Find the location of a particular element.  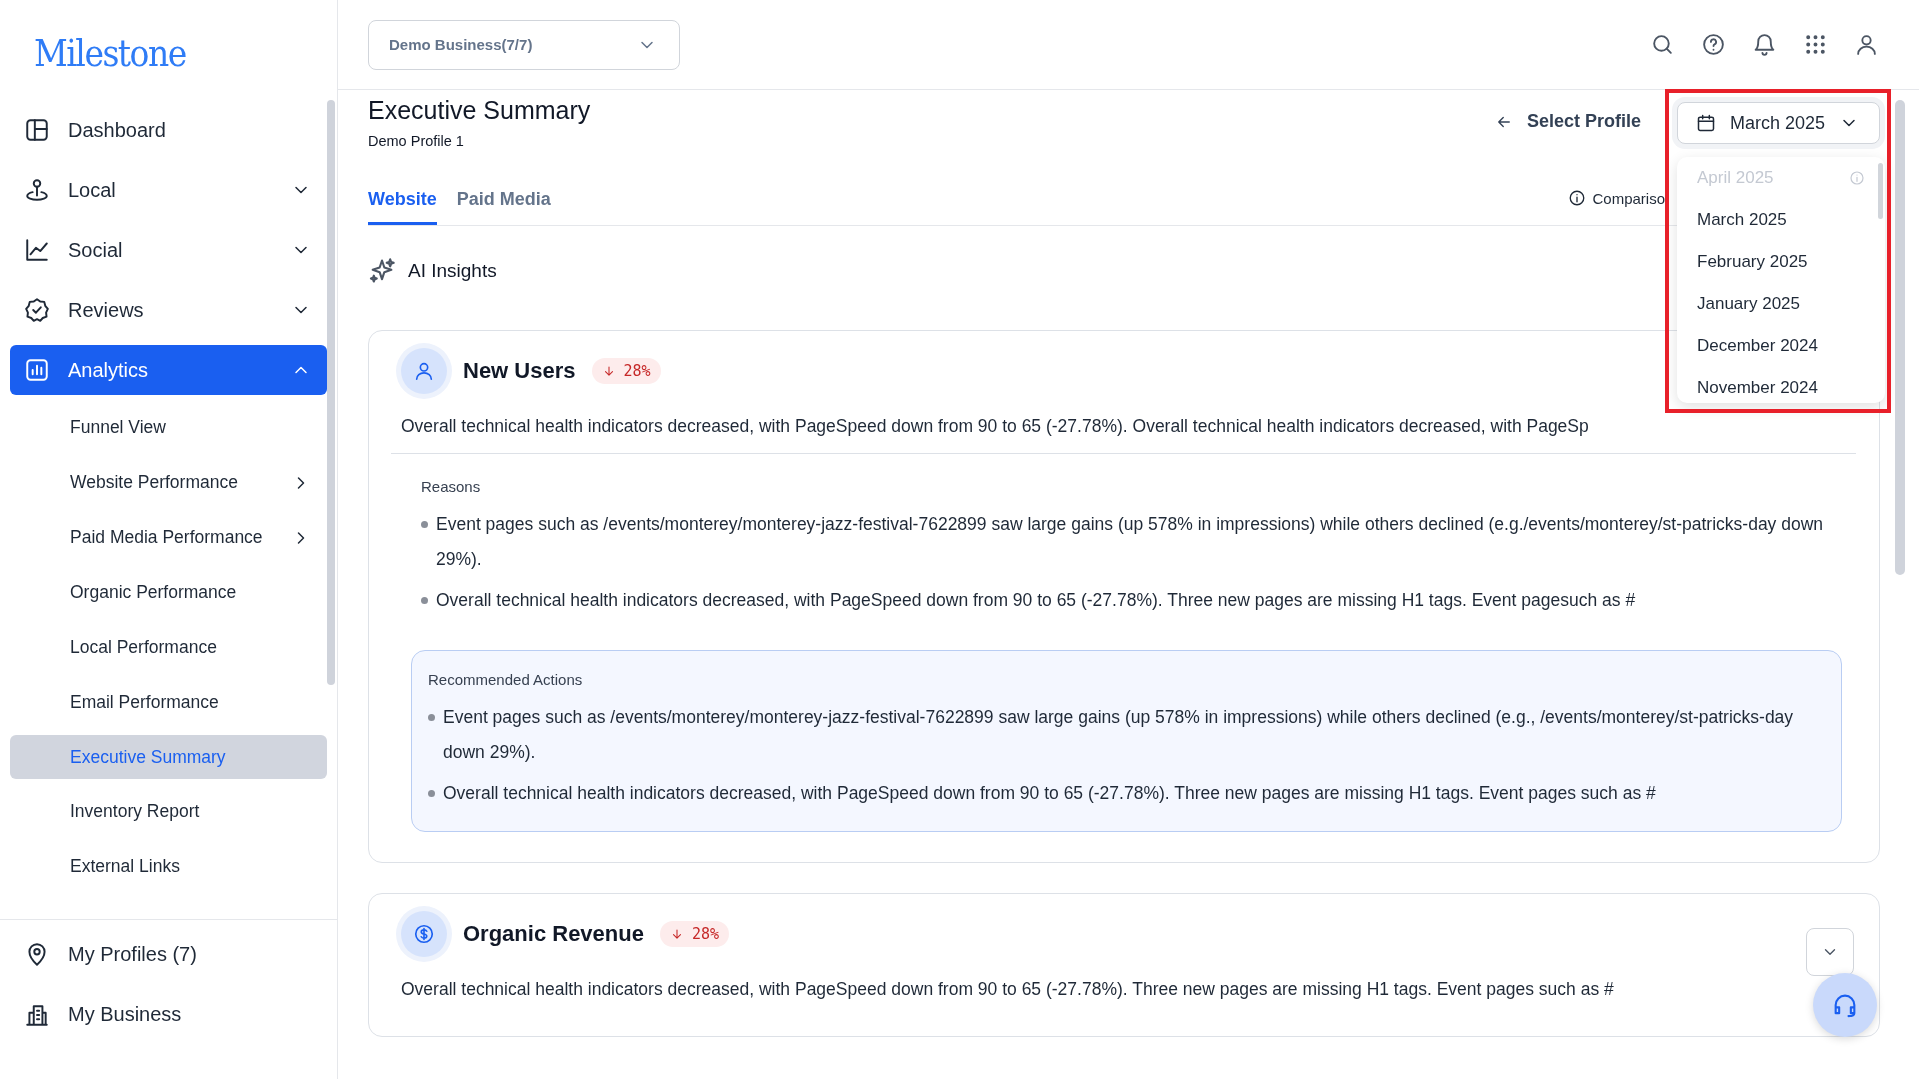

month-option: April 2025 is located at coordinates (1776, 178).